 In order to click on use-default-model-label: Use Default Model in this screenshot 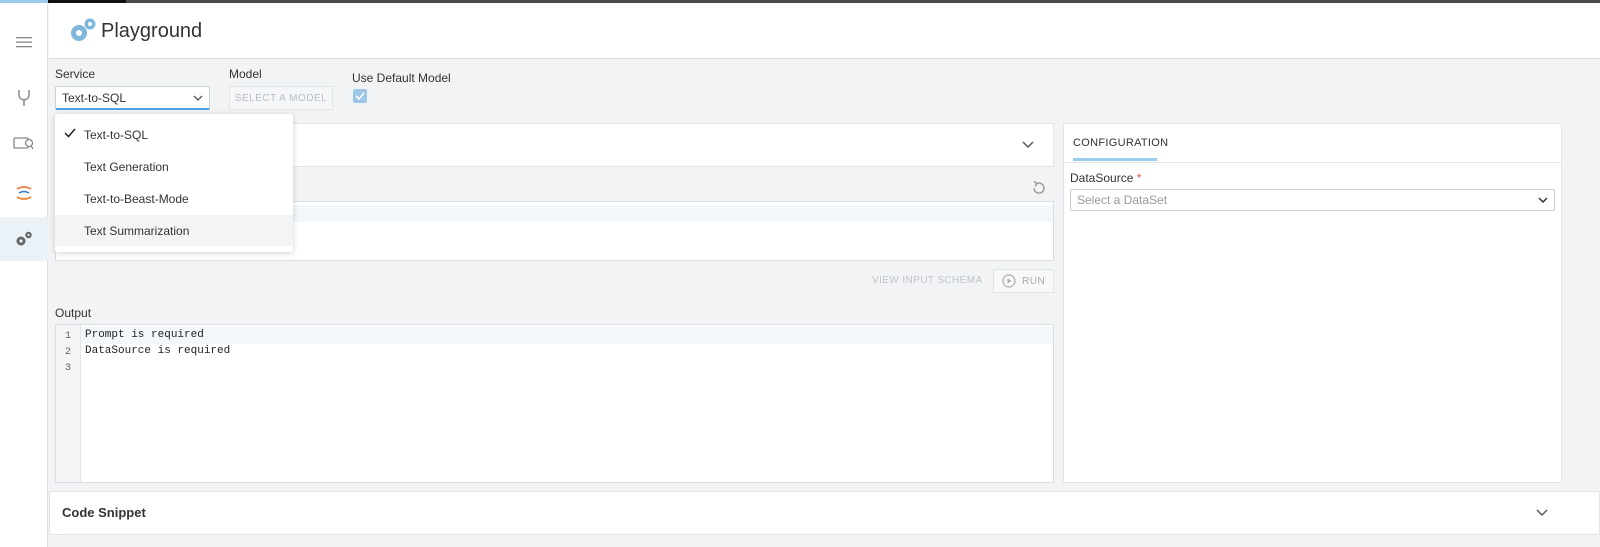, I will do `click(401, 78)`.